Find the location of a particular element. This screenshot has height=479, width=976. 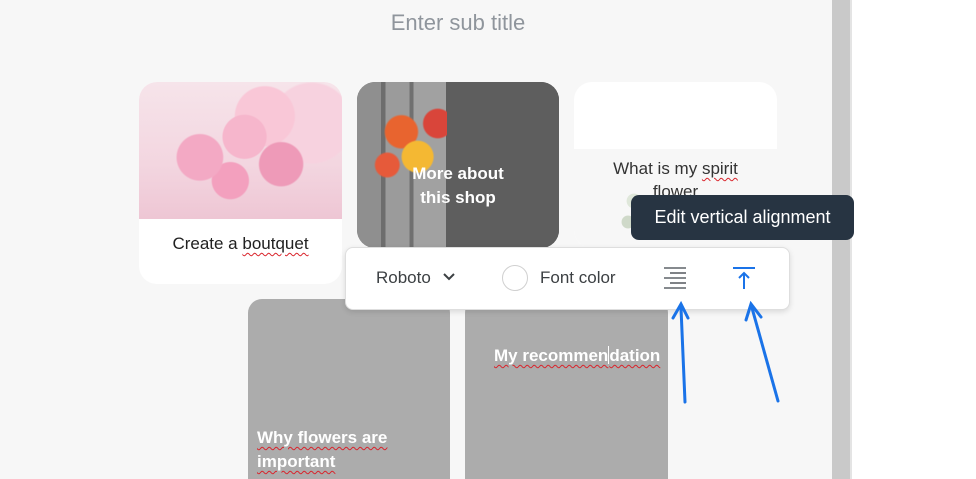

annotation-arrow-right is located at coordinates (765, 354).